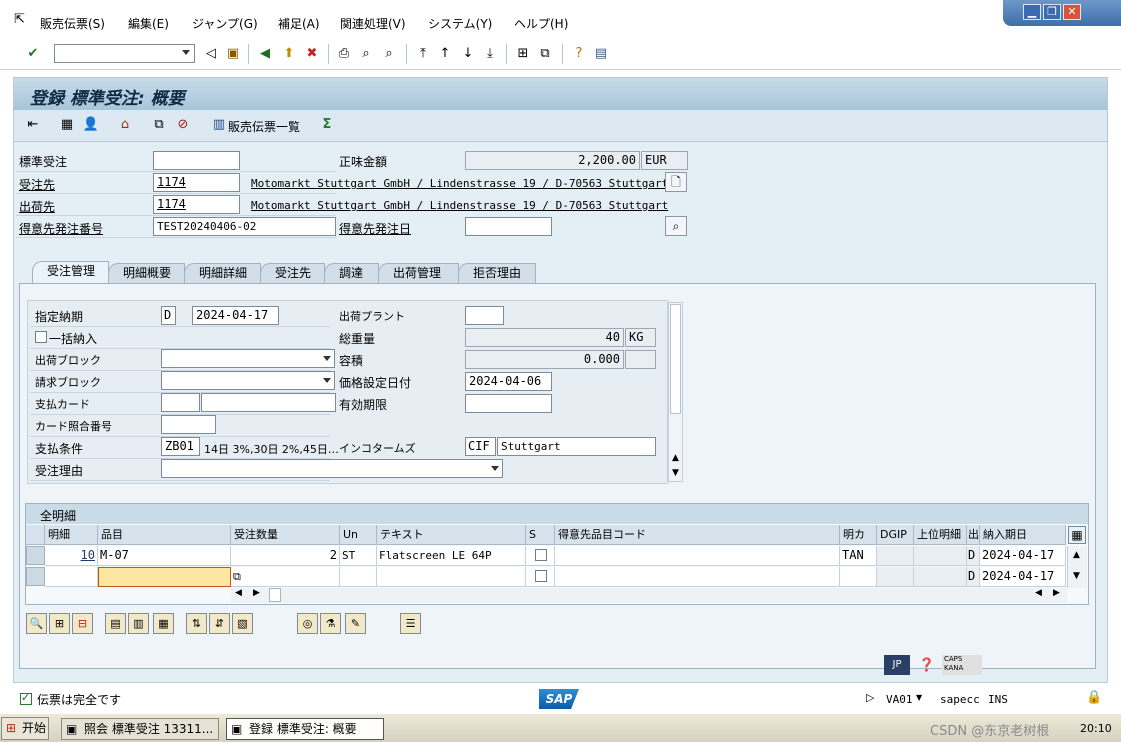 This screenshot has width=1121, height=742. I want to click on restore-icon: ❐, so click(1052, 12).